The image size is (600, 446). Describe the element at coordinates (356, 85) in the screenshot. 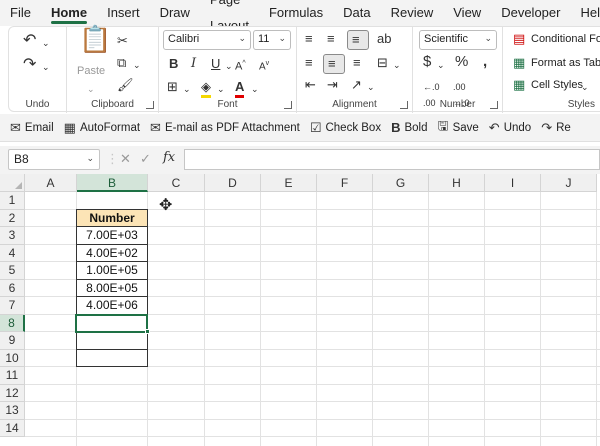

I see `orientation-icon: ↗` at that location.